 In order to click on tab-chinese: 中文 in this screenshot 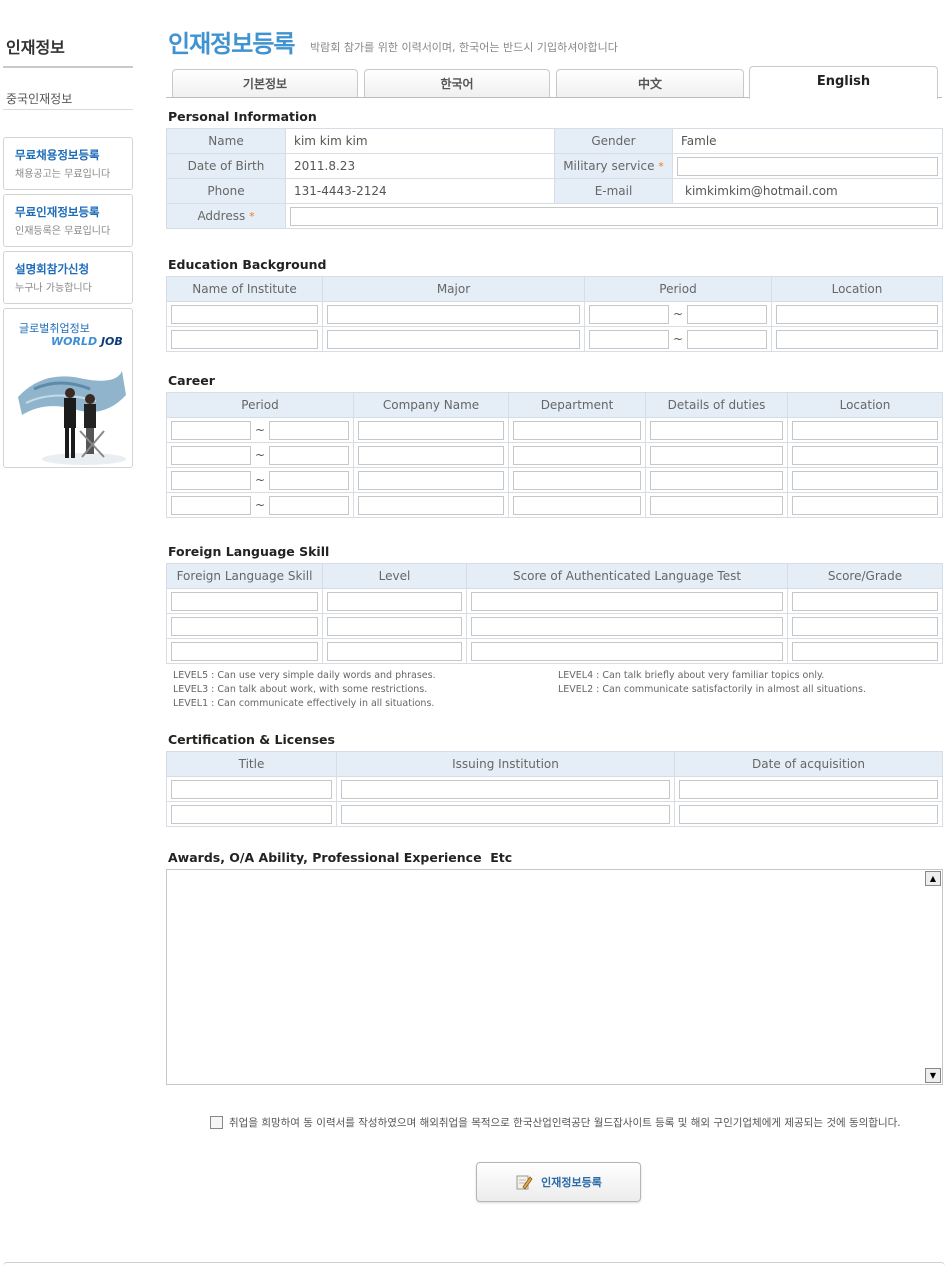, I will do `click(650, 83)`.